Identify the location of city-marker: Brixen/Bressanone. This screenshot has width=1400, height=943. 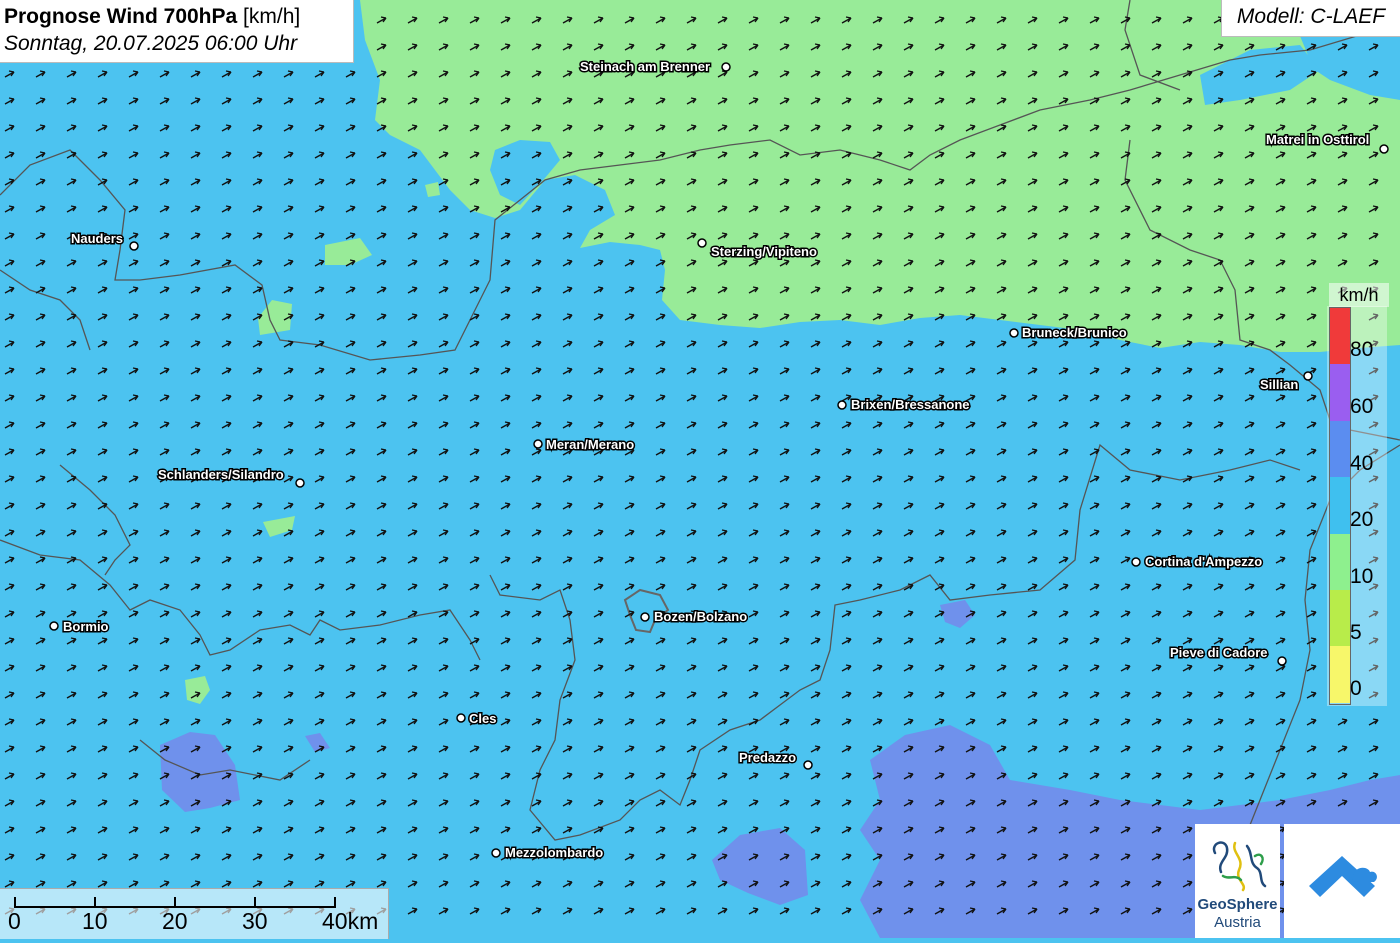
(904, 405).